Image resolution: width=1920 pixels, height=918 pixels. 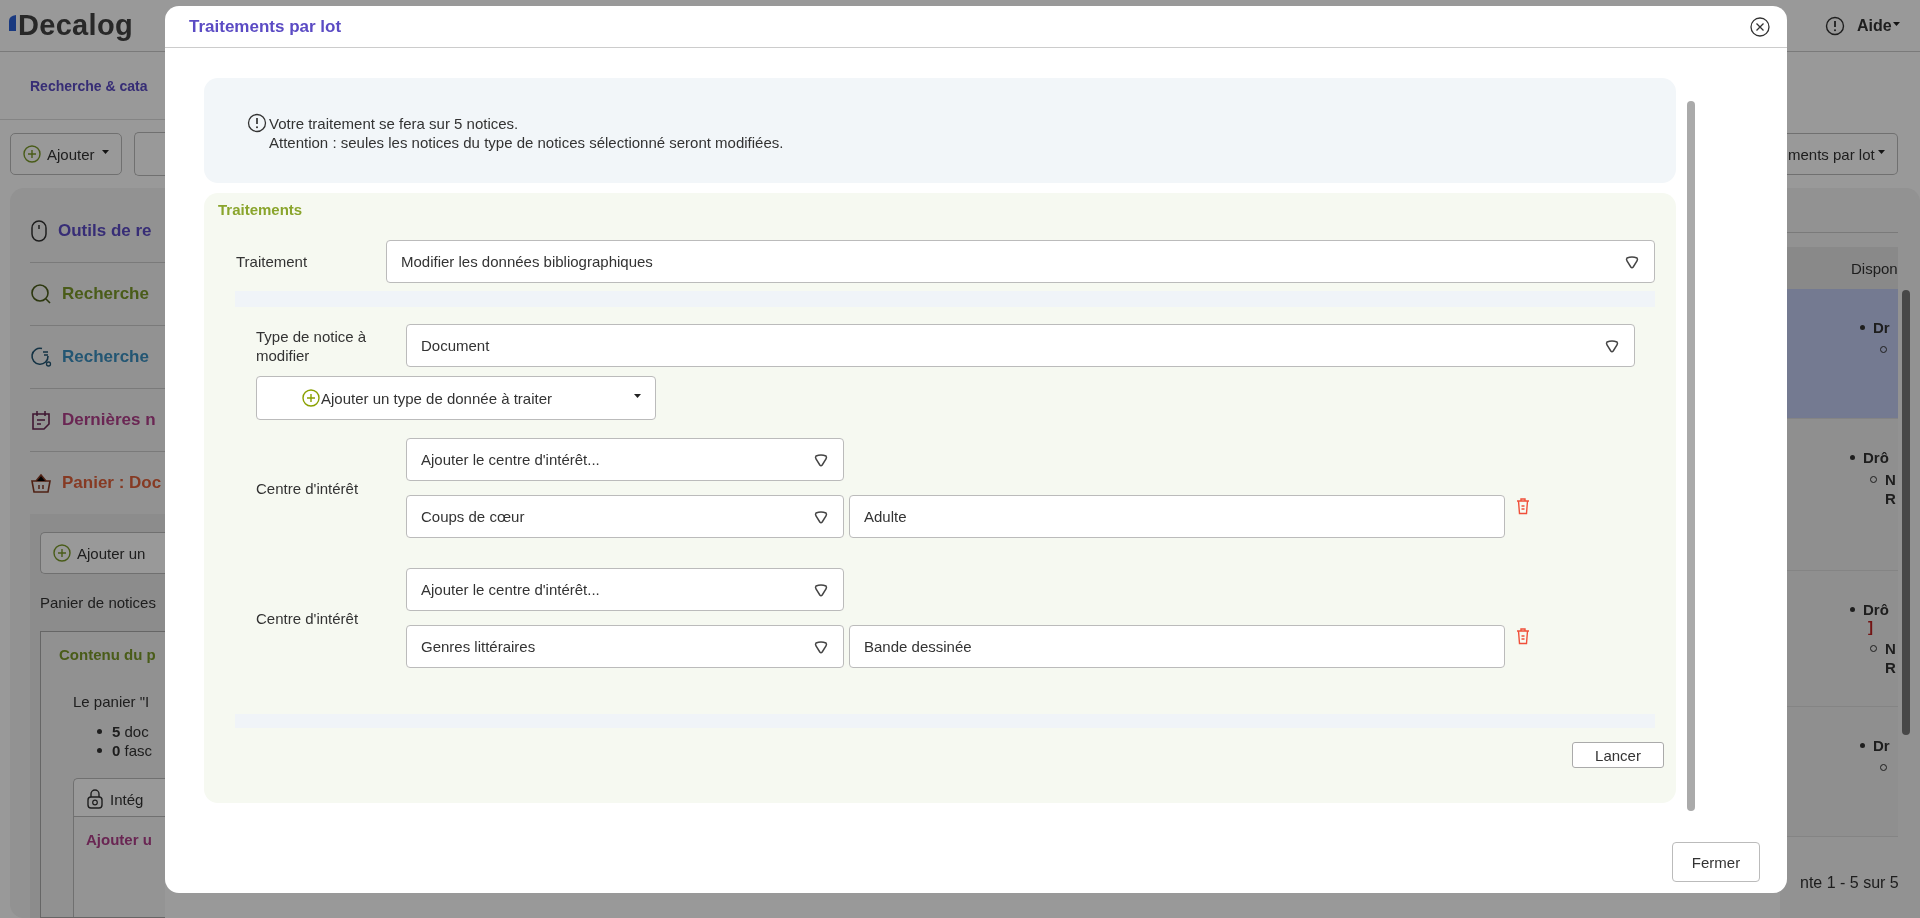 I want to click on card-title: Contenu du p, so click(x=108, y=654).